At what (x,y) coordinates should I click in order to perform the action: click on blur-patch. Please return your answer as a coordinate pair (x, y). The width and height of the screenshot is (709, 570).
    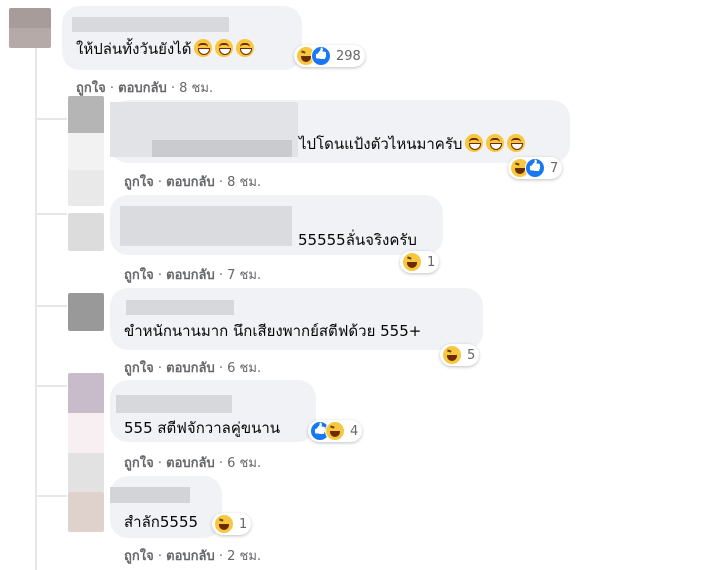
    Looking at the image, I should click on (222, 148).